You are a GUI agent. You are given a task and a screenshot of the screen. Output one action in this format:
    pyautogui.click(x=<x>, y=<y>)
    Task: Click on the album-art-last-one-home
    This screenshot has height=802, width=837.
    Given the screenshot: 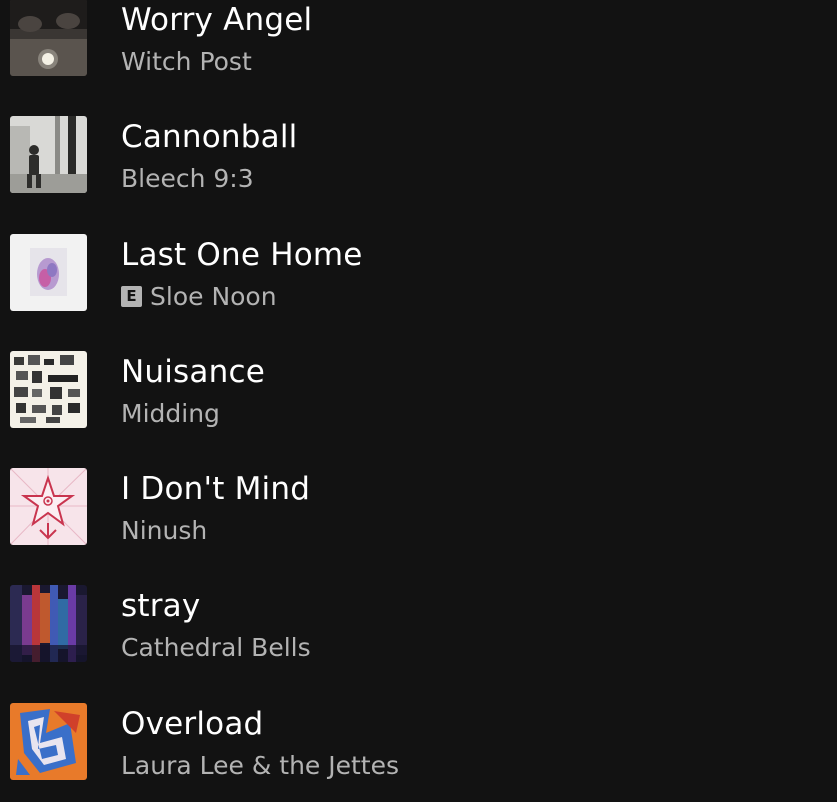 What is the action you would take?
    pyautogui.click(x=48, y=272)
    